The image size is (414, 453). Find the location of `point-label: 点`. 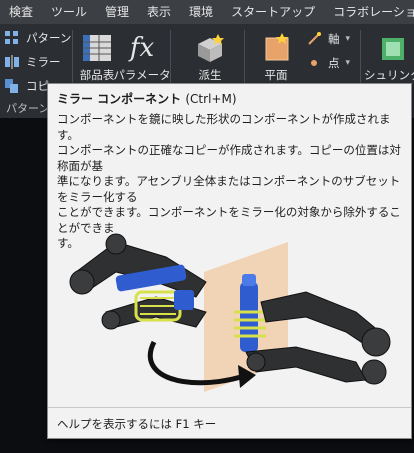

point-label: 点 is located at coordinates (334, 63).